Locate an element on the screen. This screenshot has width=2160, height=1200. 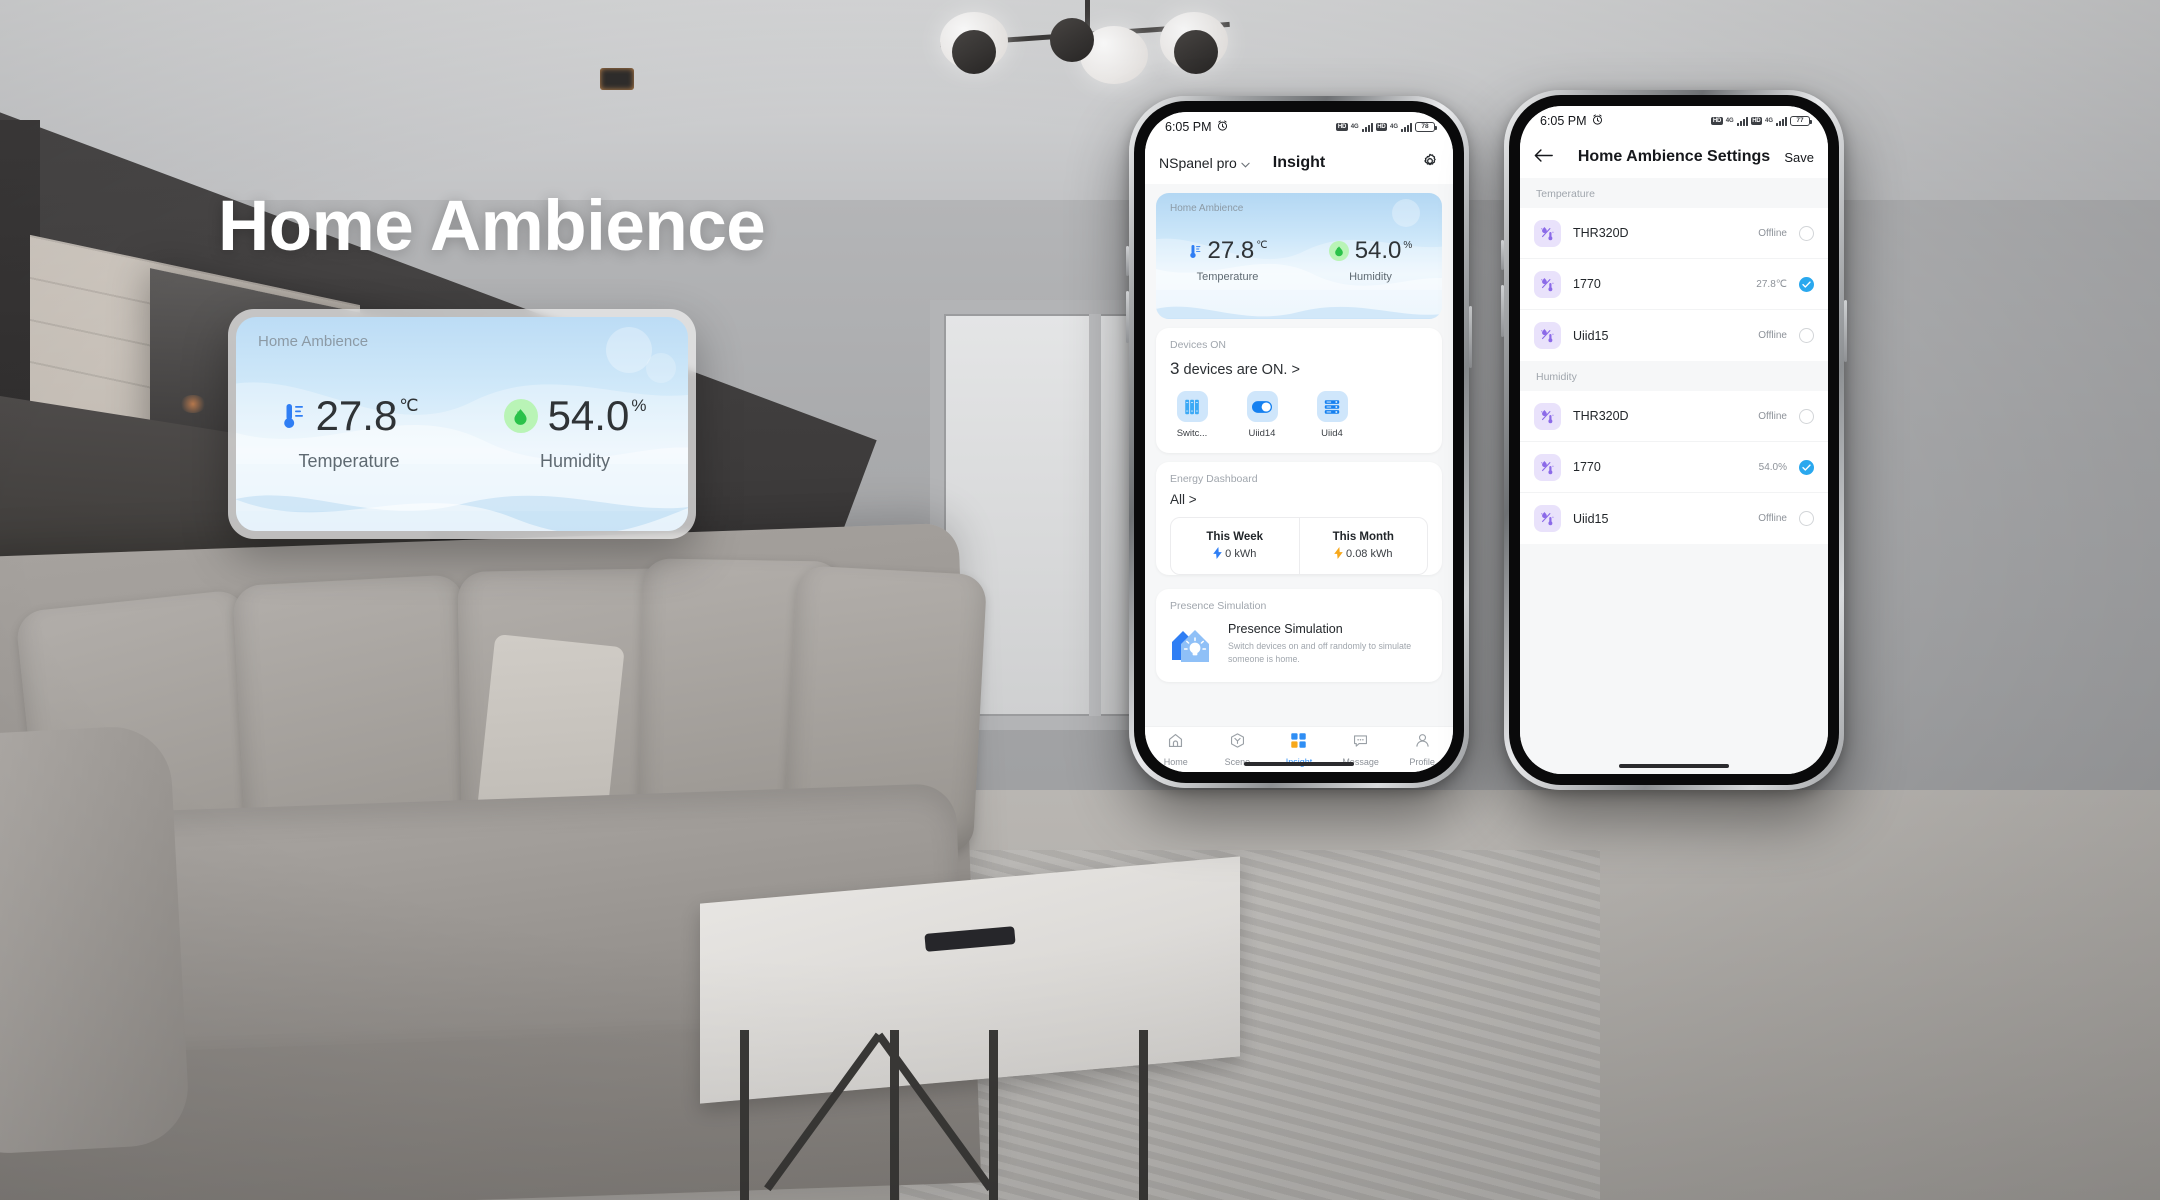
tab-home: Home is located at coordinates (1176, 749).